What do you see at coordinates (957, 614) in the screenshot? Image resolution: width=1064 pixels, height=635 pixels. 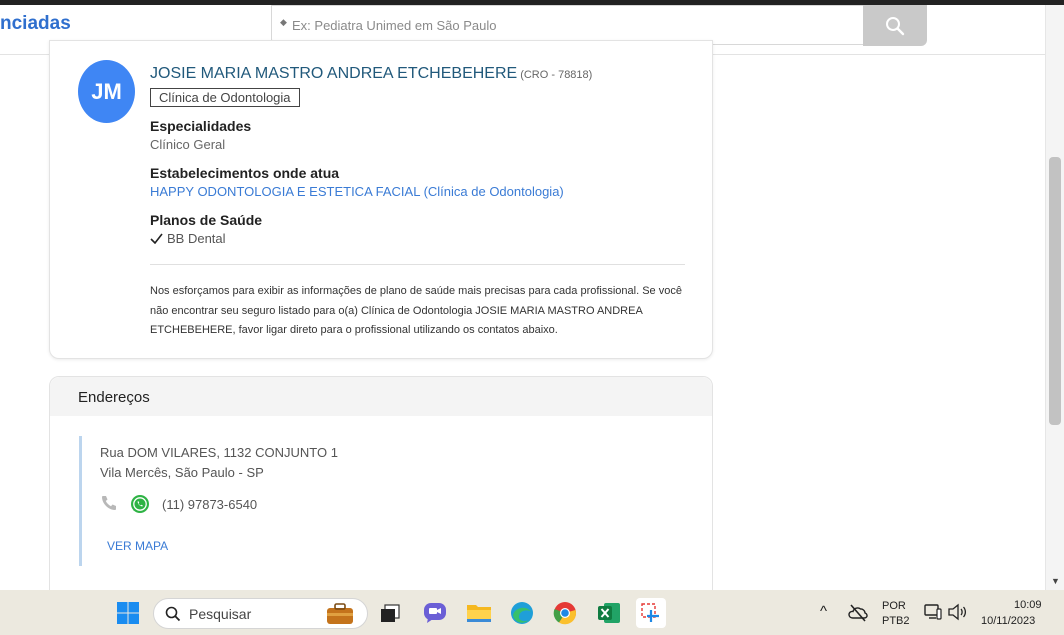 I see `volume-icon` at bounding box center [957, 614].